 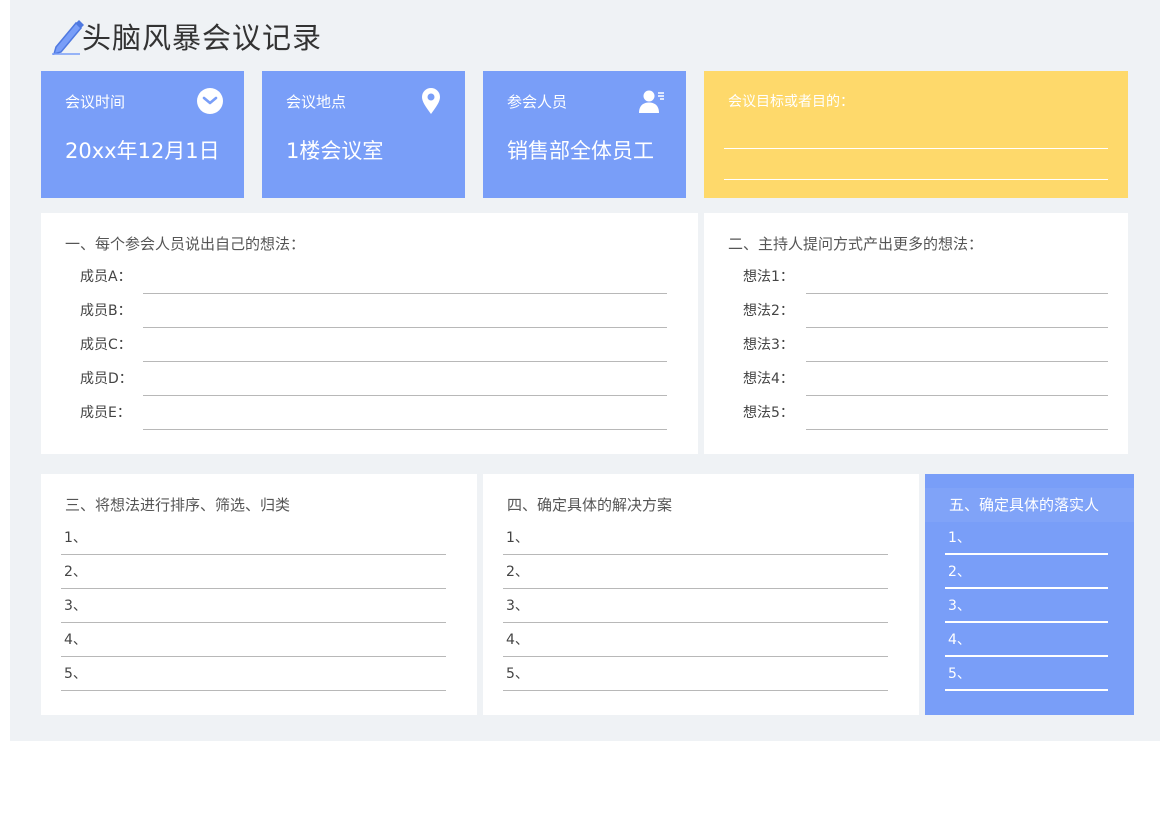 What do you see at coordinates (580, 151) in the screenshot?
I see `attendees-value: 销售部全体员工` at bounding box center [580, 151].